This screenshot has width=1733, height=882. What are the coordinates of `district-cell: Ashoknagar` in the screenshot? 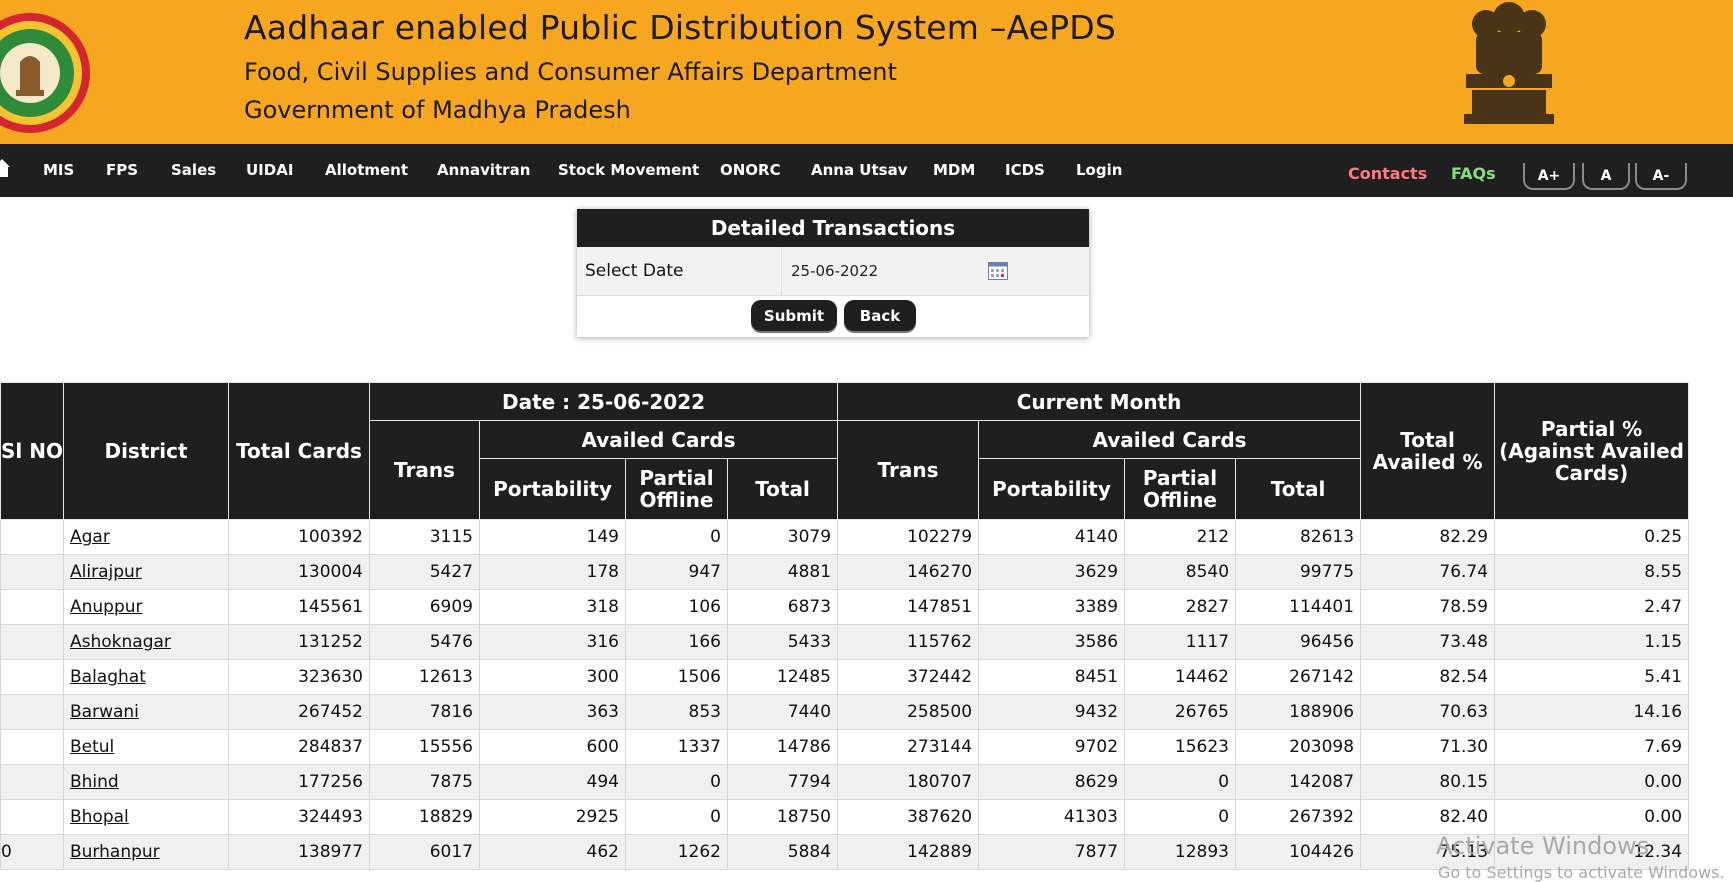 It's located at (146, 642).